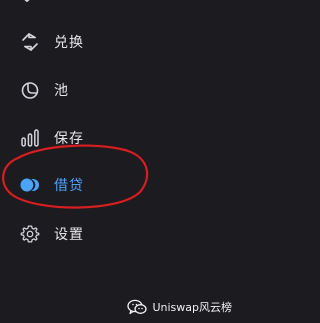 The image size is (320, 323). Describe the element at coordinates (30, 42) in the screenshot. I see `swap-icon` at that location.